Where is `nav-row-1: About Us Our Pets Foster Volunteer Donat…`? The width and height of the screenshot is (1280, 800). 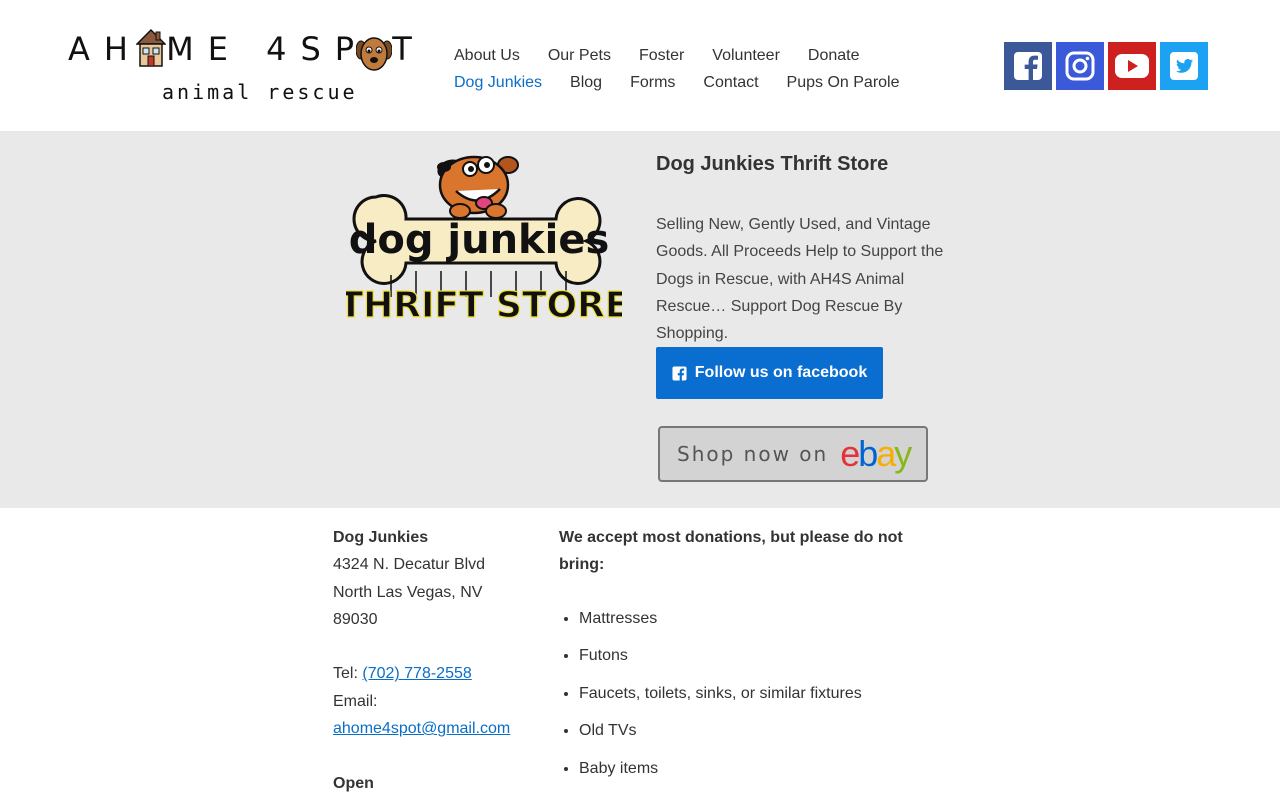
nav-row-1: About Us Our Pets Foster Volunteer Donat… is located at coordinates (689, 55).